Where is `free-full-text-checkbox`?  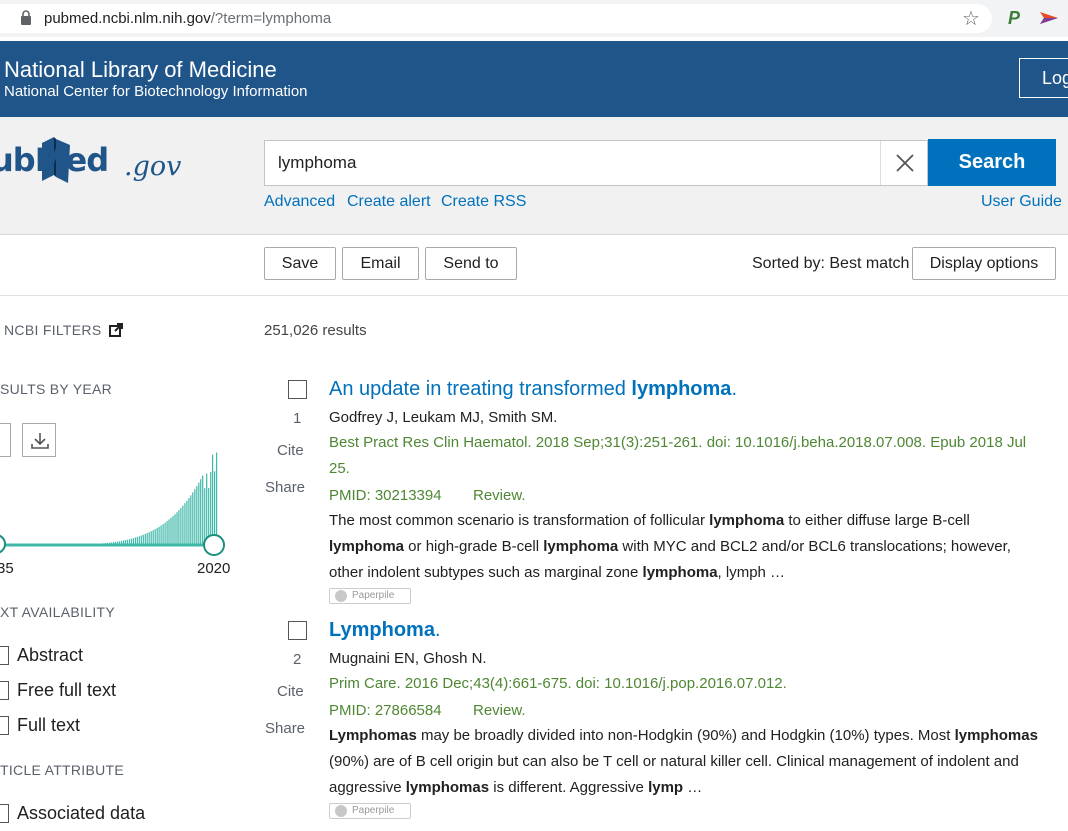 free-full-text-checkbox is located at coordinates (4, 690).